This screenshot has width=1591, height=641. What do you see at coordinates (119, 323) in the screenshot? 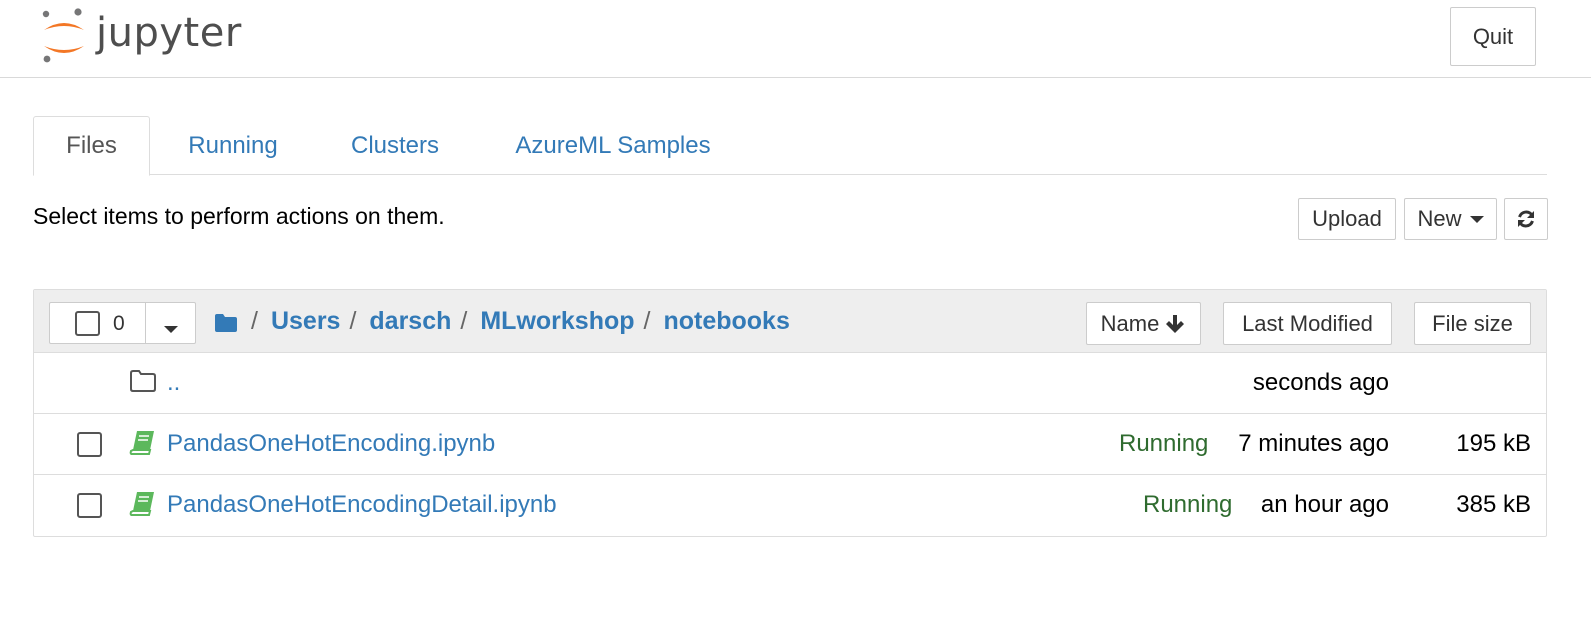
I see `selected-count: 0` at bounding box center [119, 323].